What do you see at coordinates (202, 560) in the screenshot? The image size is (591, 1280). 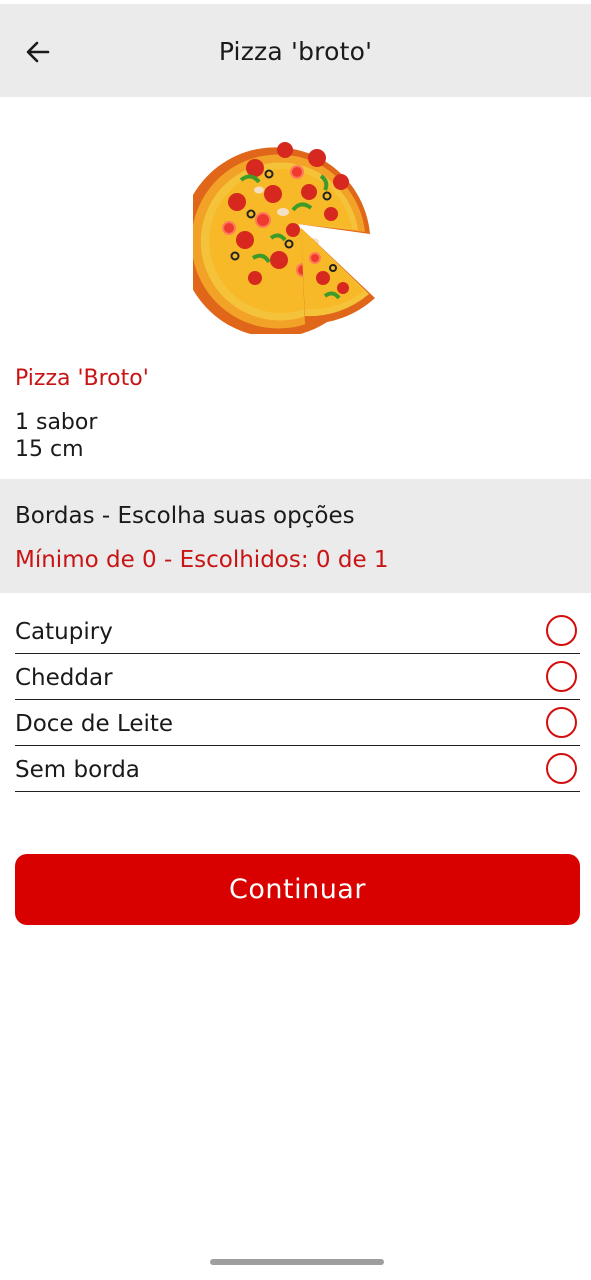 I see `selection-counter: Mínimo de 0 - Escolhidos: 0 de 1` at bounding box center [202, 560].